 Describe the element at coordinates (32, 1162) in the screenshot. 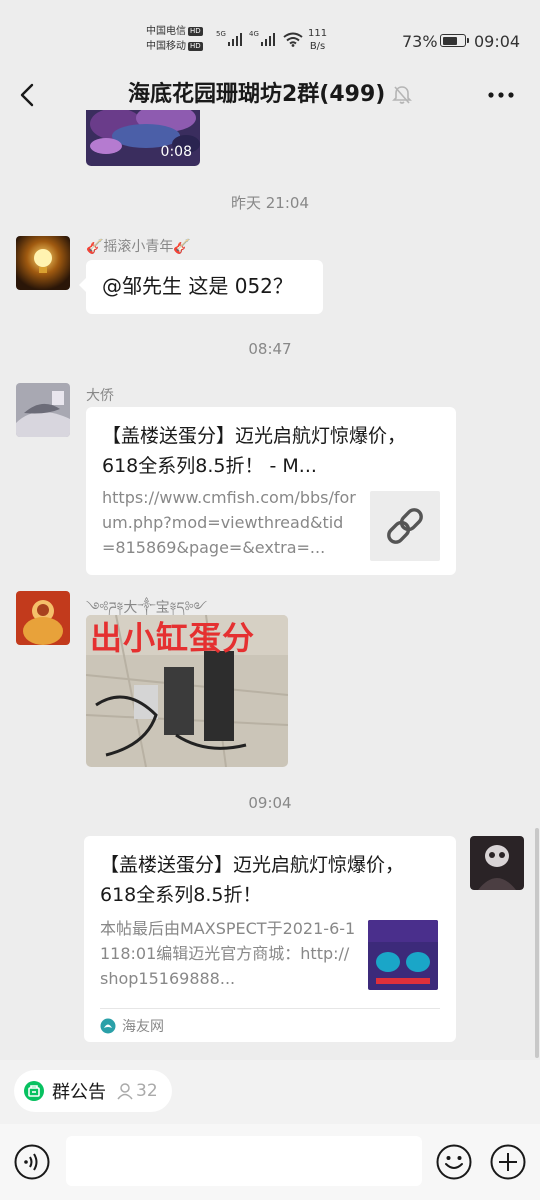

I see `voice-icon` at that location.